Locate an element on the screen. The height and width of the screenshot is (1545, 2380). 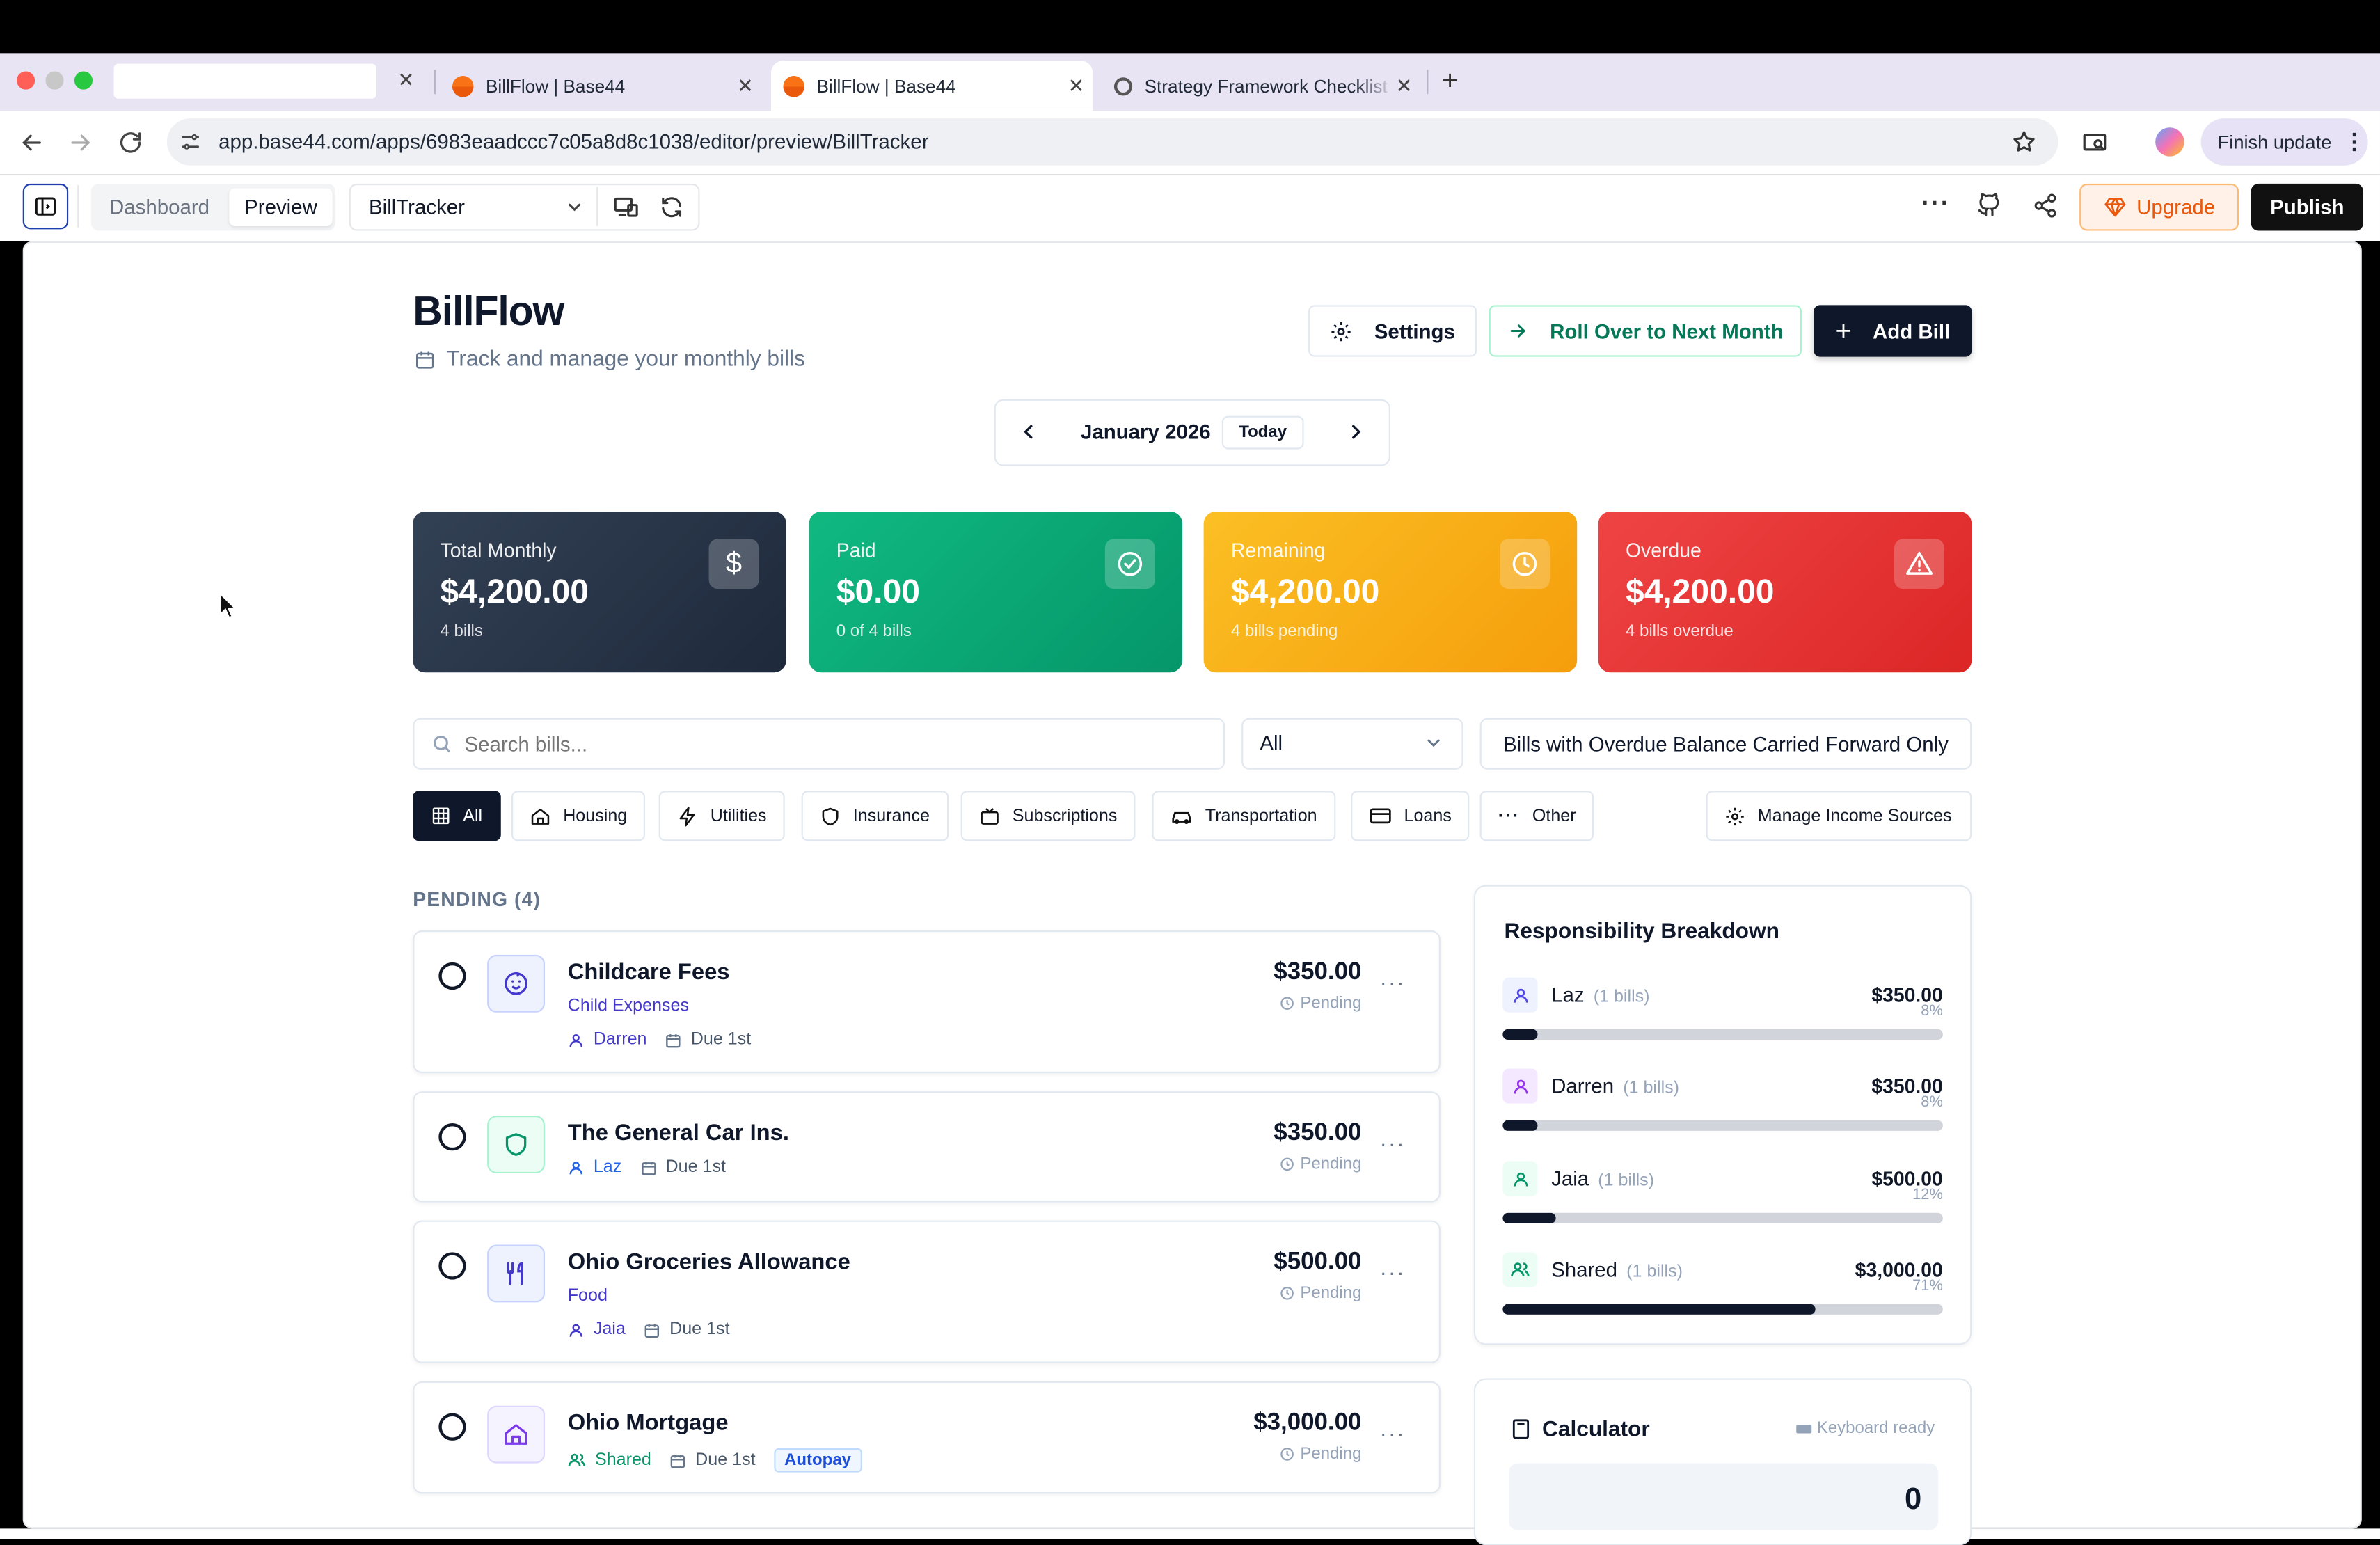
paid-card: Paid $0.00 0 of 4 bills is located at coordinates (996, 592).